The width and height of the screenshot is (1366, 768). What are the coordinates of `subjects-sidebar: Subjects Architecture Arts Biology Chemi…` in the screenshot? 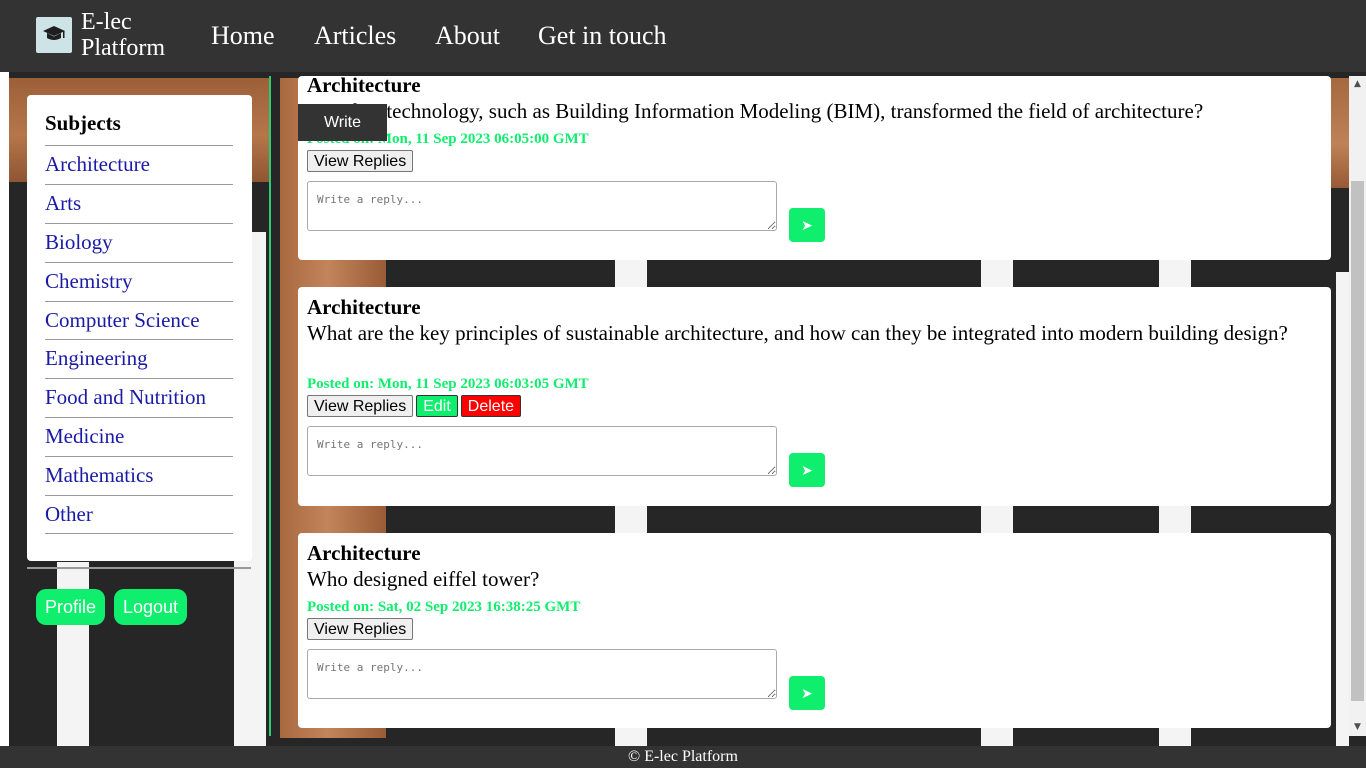 It's located at (139, 328).